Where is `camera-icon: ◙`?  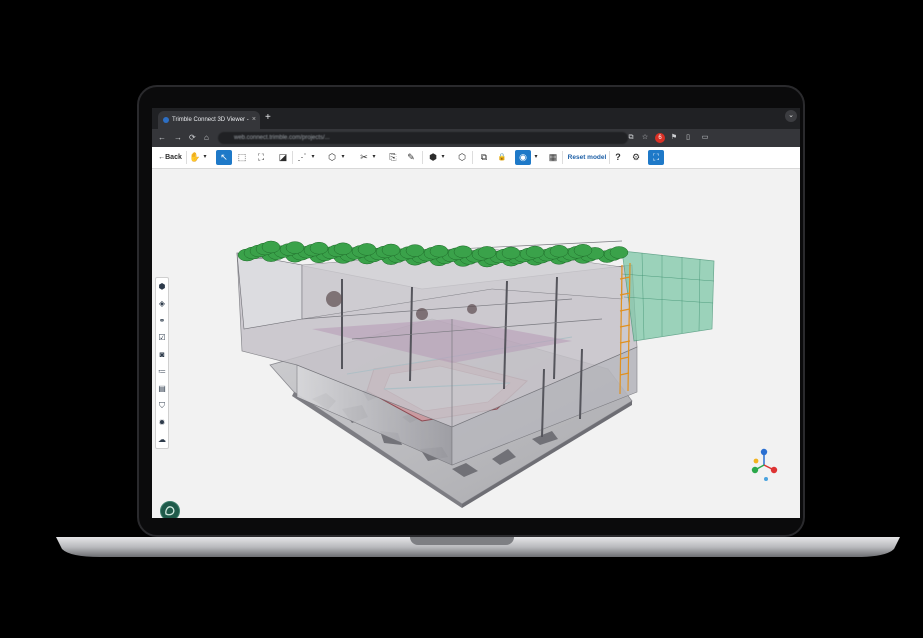
camera-icon: ◙ is located at coordinates (162, 355).